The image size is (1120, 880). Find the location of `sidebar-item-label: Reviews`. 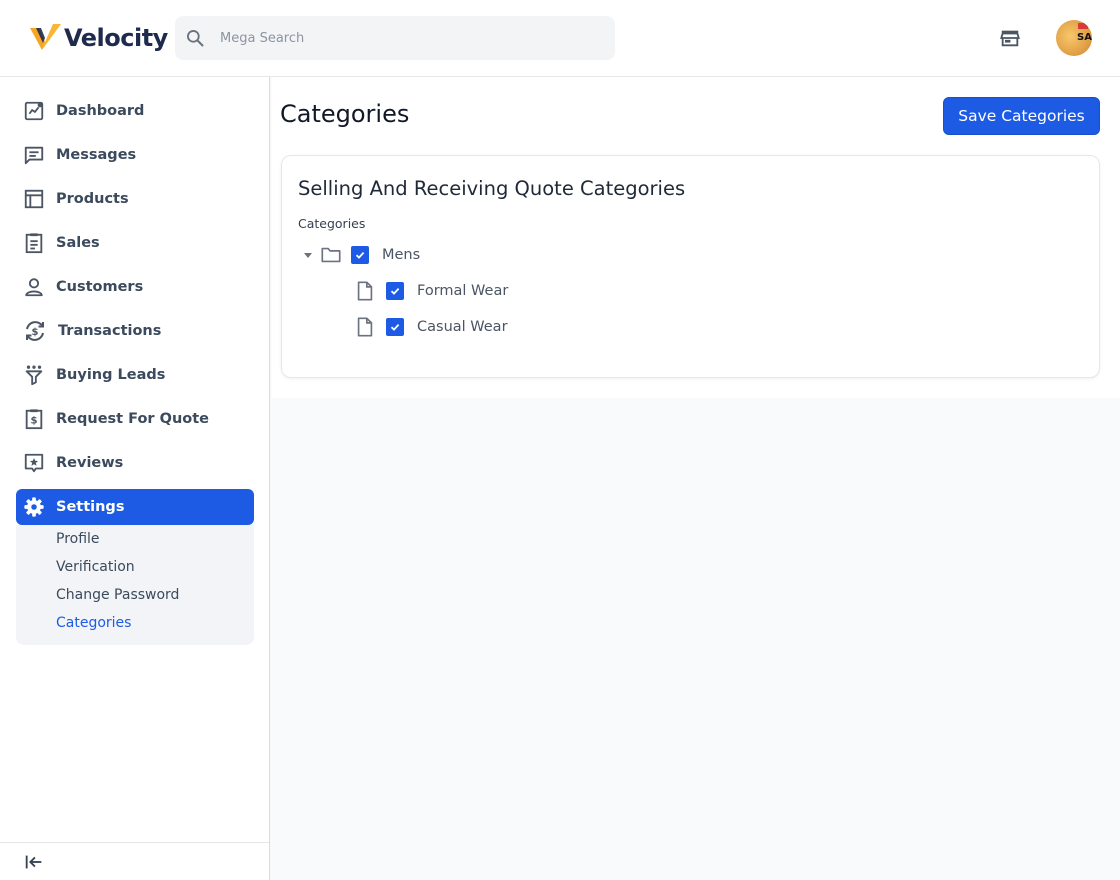

sidebar-item-label: Reviews is located at coordinates (90, 463).